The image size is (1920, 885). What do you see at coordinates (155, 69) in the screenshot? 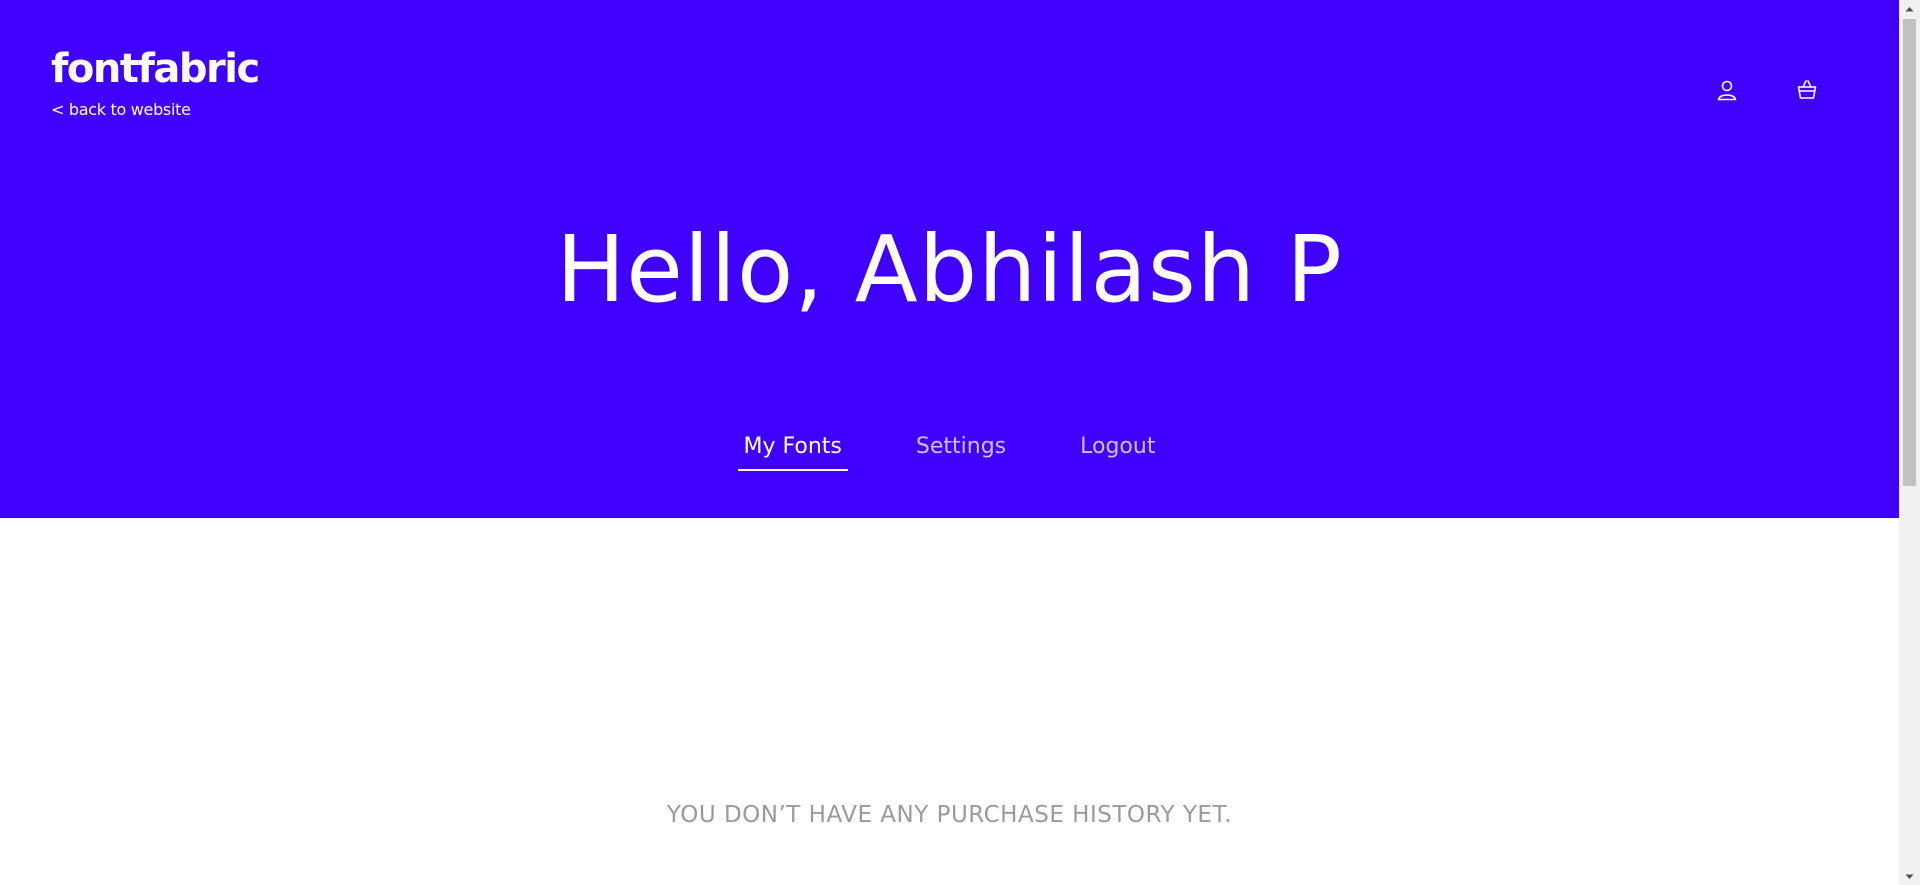
I see `fontfabric-logo: fontfabric` at bounding box center [155, 69].